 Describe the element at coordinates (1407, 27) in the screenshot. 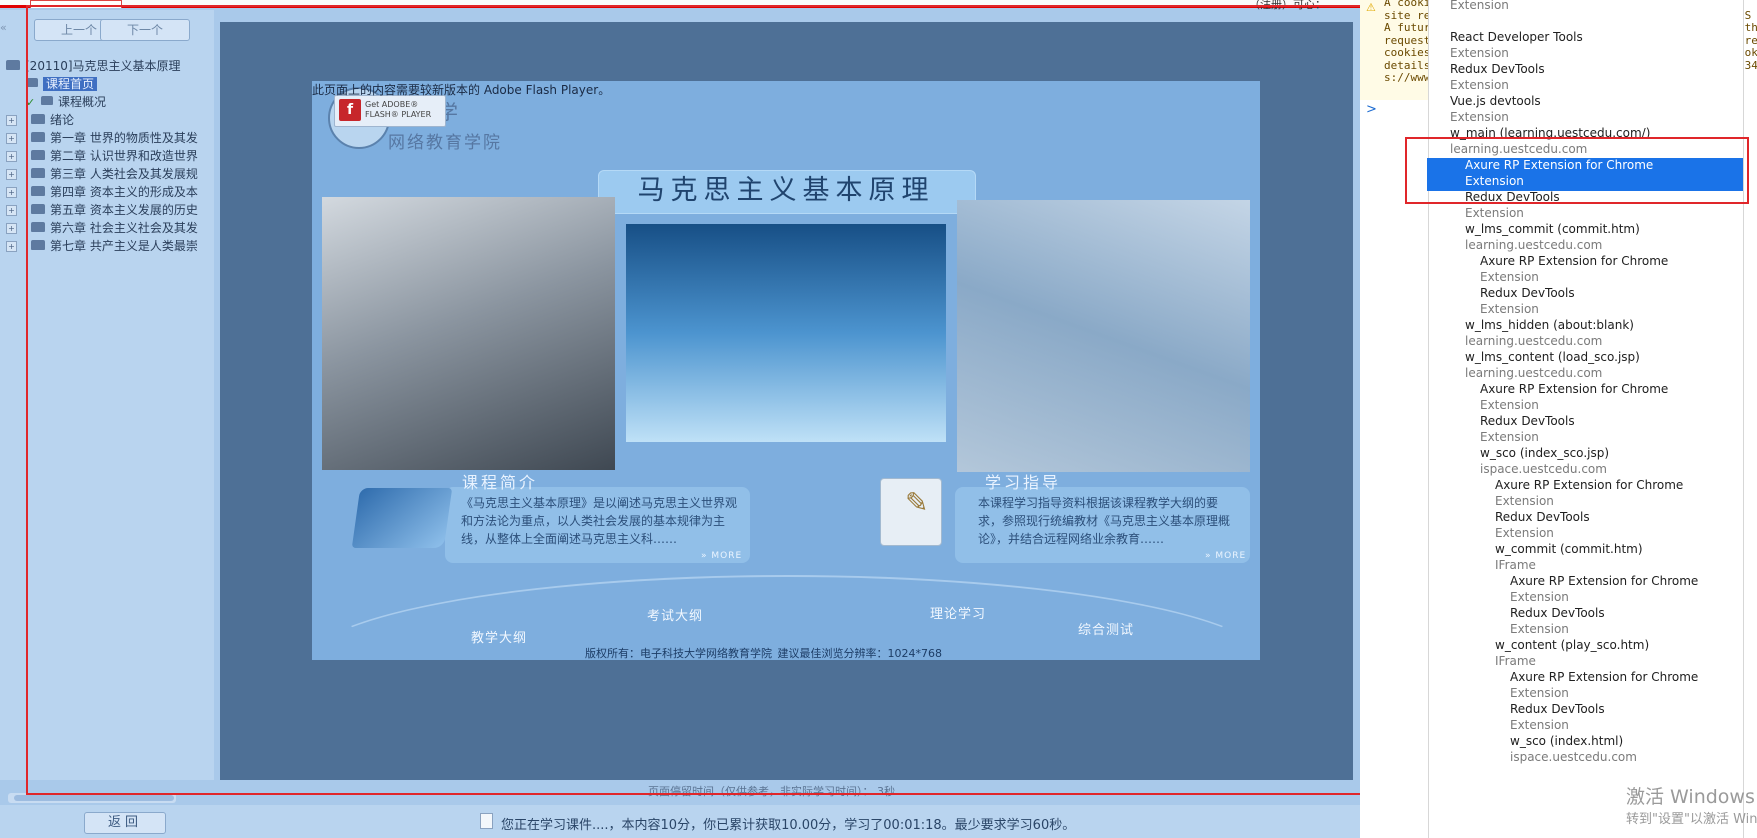

I see `console-line: A futur` at that location.